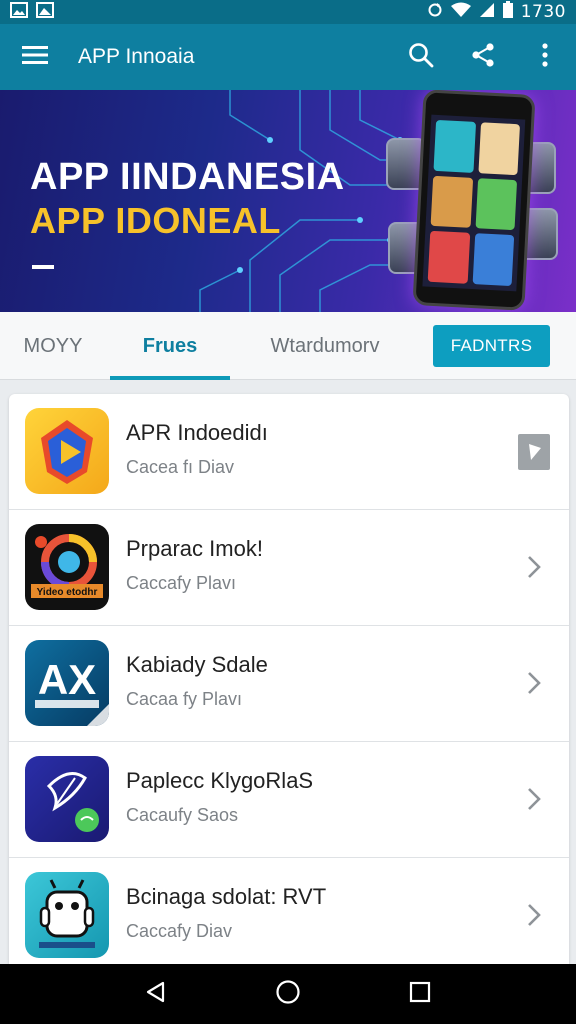 The width and height of the screenshot is (576, 1024). I want to click on status-left, so click(32, 12).